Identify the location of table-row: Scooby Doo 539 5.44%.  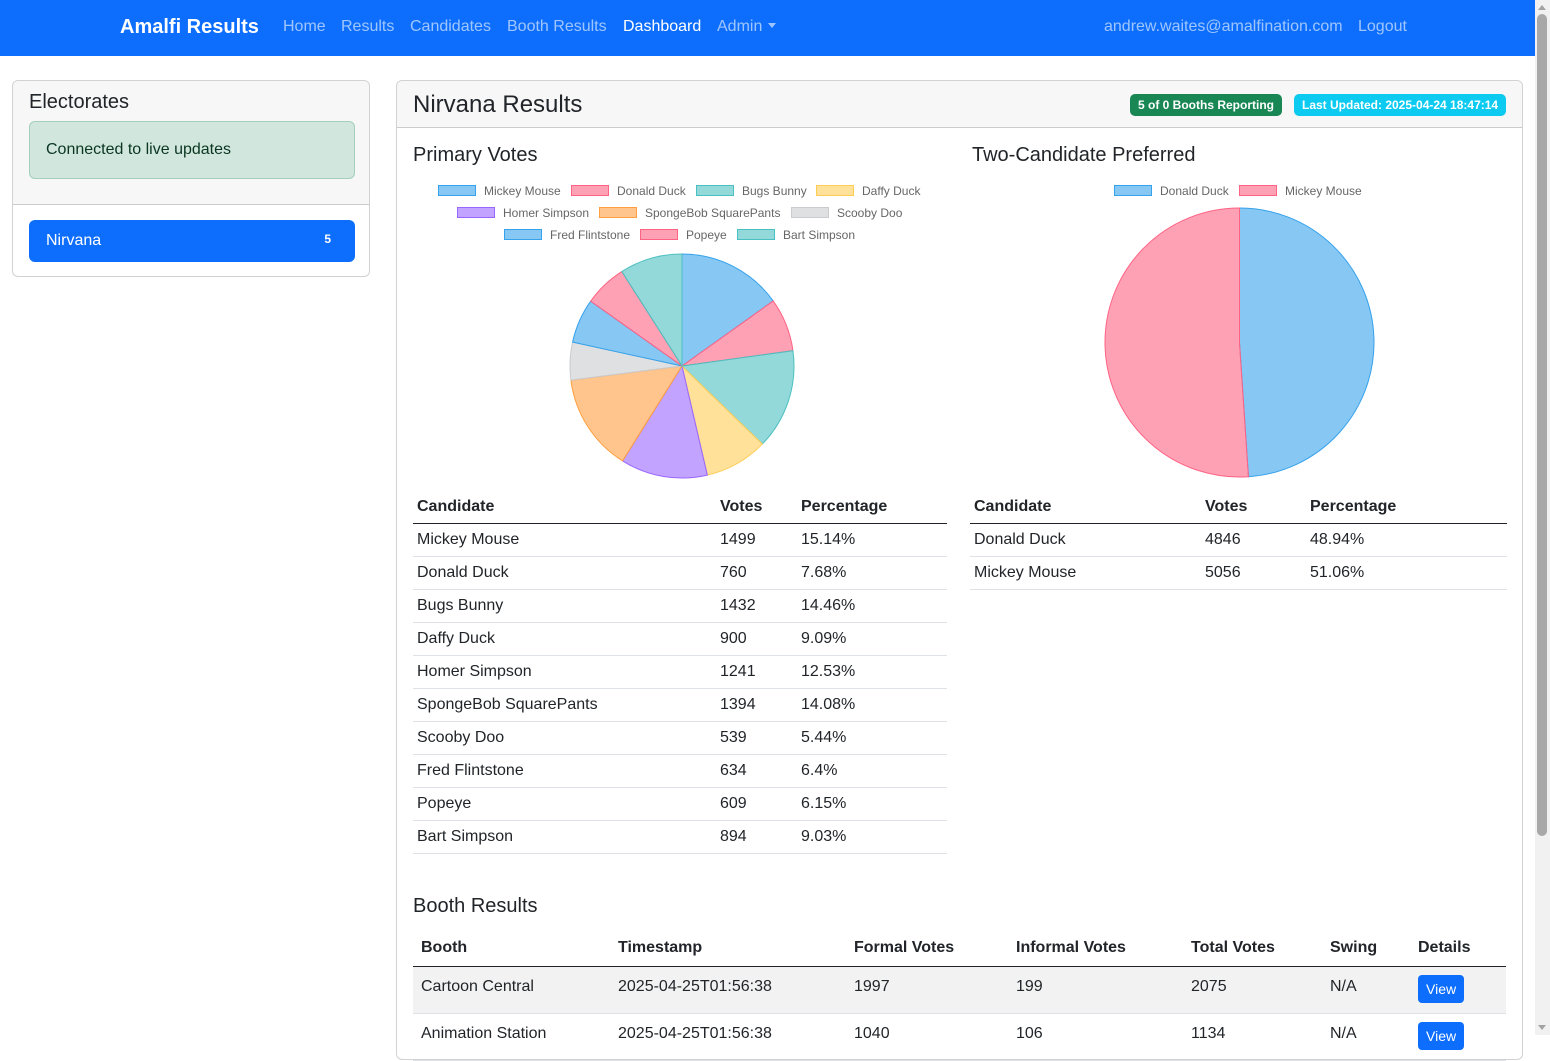
(680, 738).